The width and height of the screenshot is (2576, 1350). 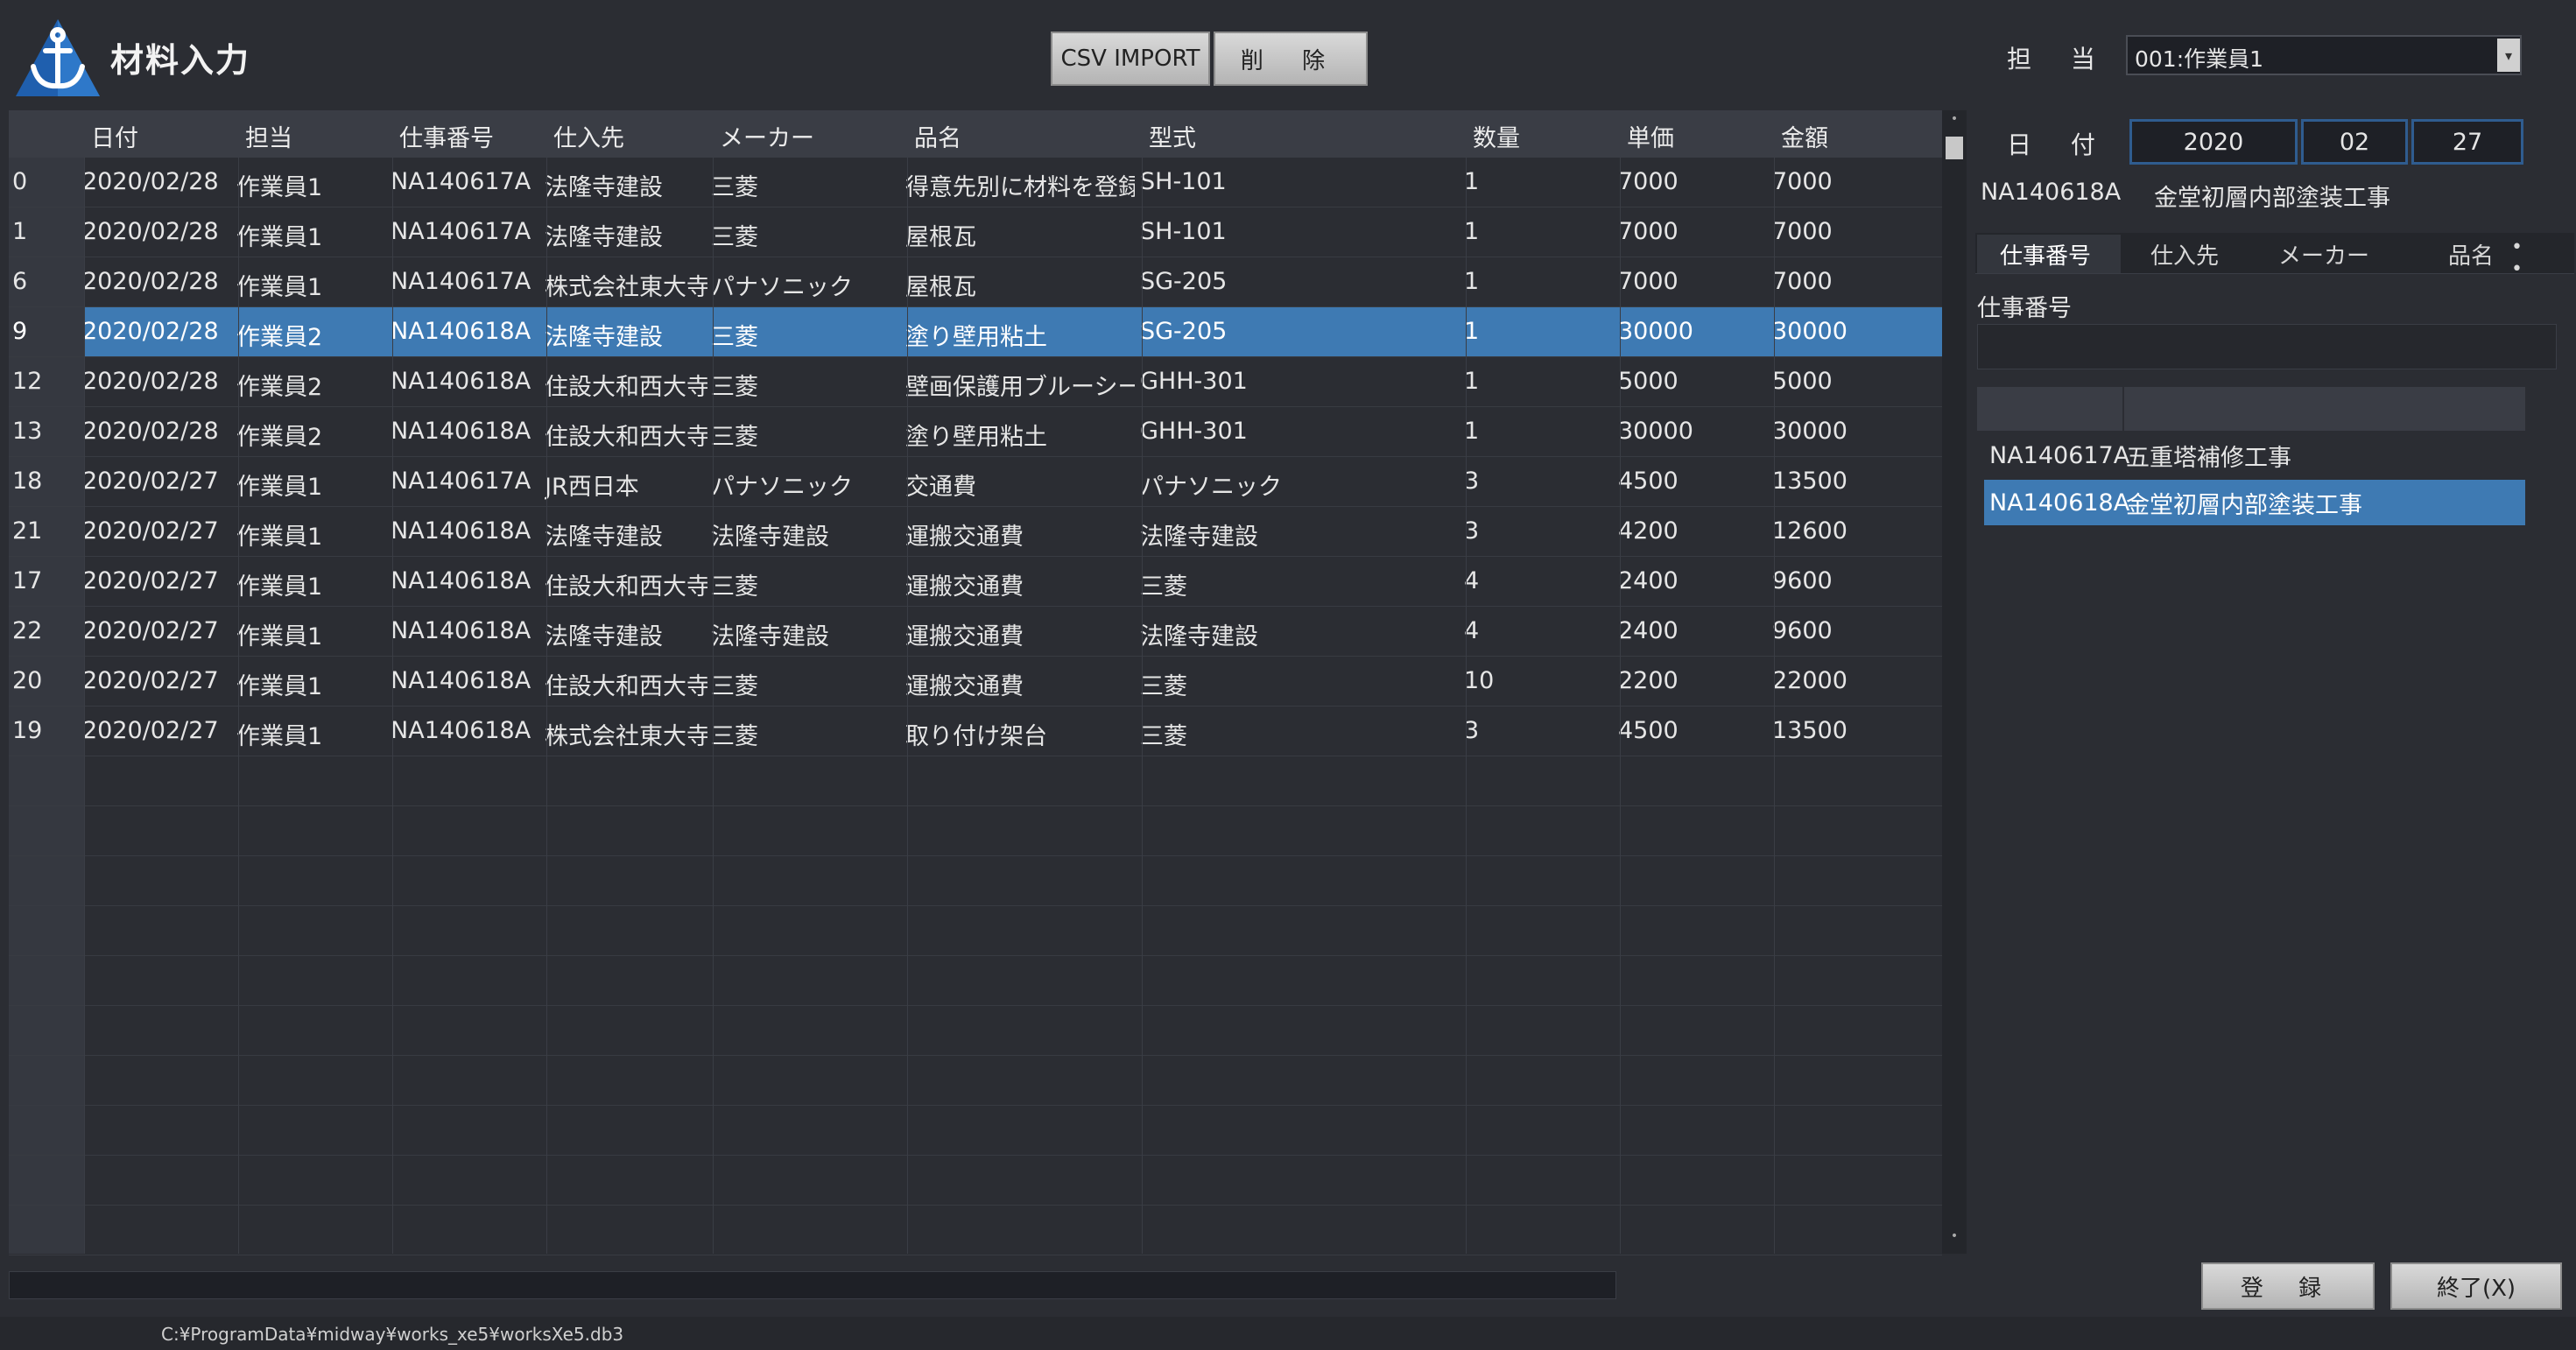 What do you see at coordinates (446, 136) in the screenshot?
I see `col-header-job: 仕事番号` at bounding box center [446, 136].